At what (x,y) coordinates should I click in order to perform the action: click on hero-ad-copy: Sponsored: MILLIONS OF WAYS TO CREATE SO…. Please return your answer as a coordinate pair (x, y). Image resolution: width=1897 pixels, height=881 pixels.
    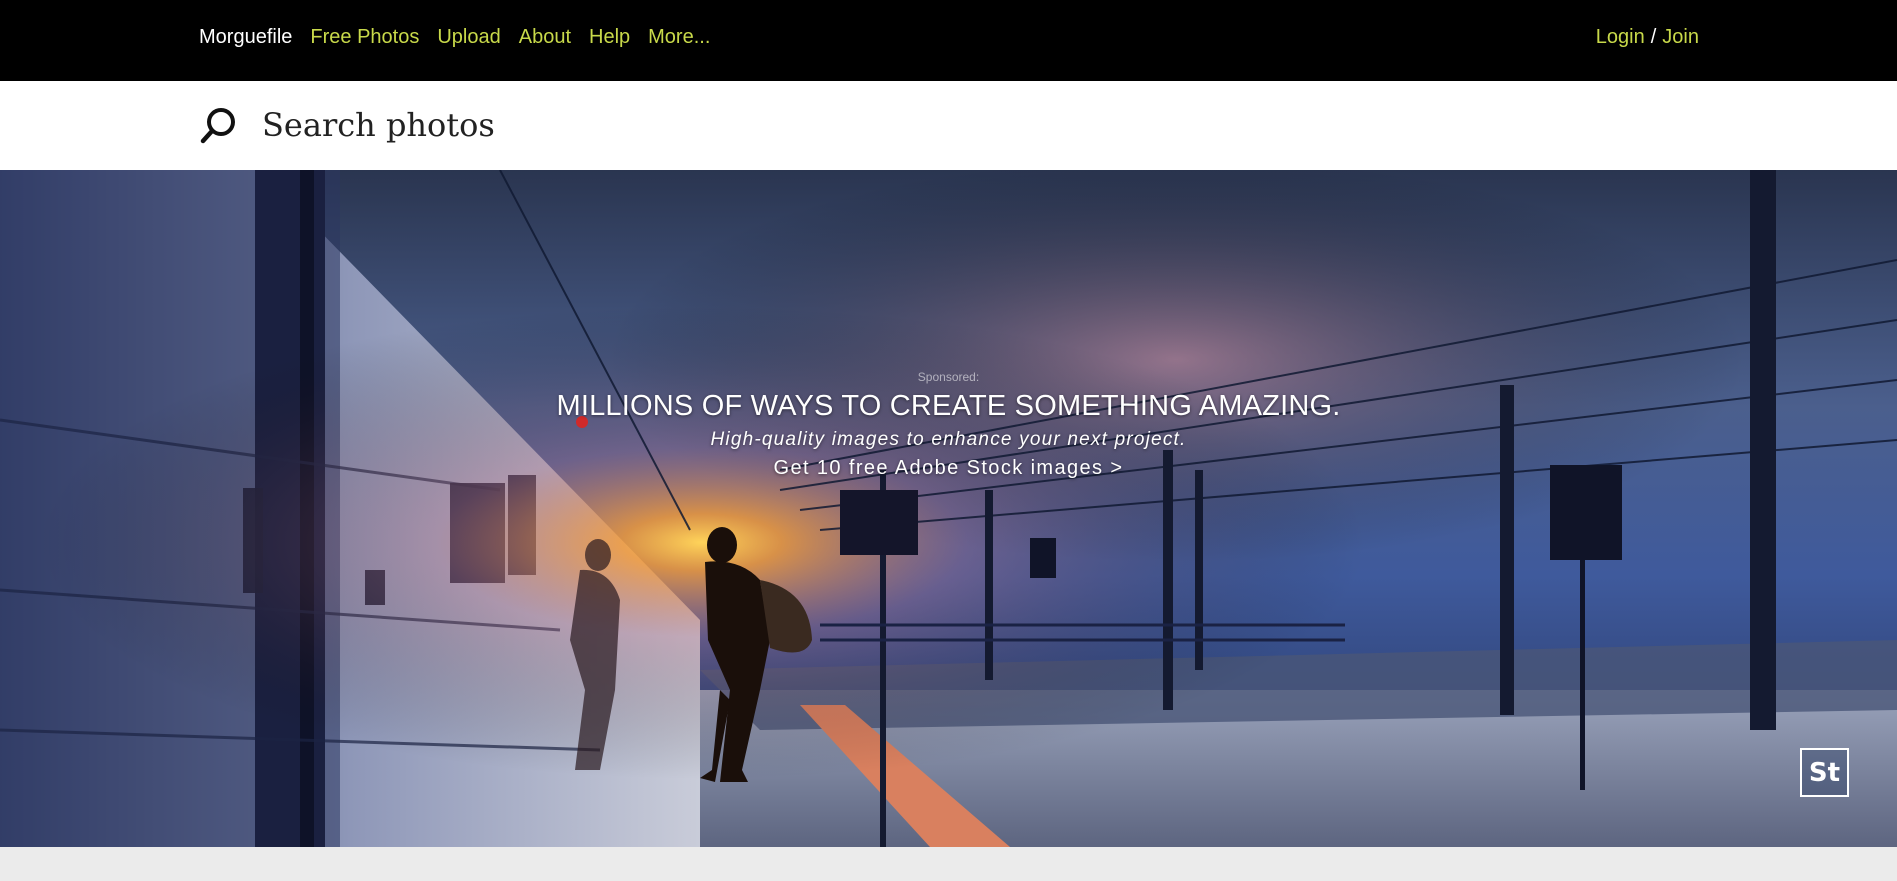
    Looking at the image, I should click on (948, 425).